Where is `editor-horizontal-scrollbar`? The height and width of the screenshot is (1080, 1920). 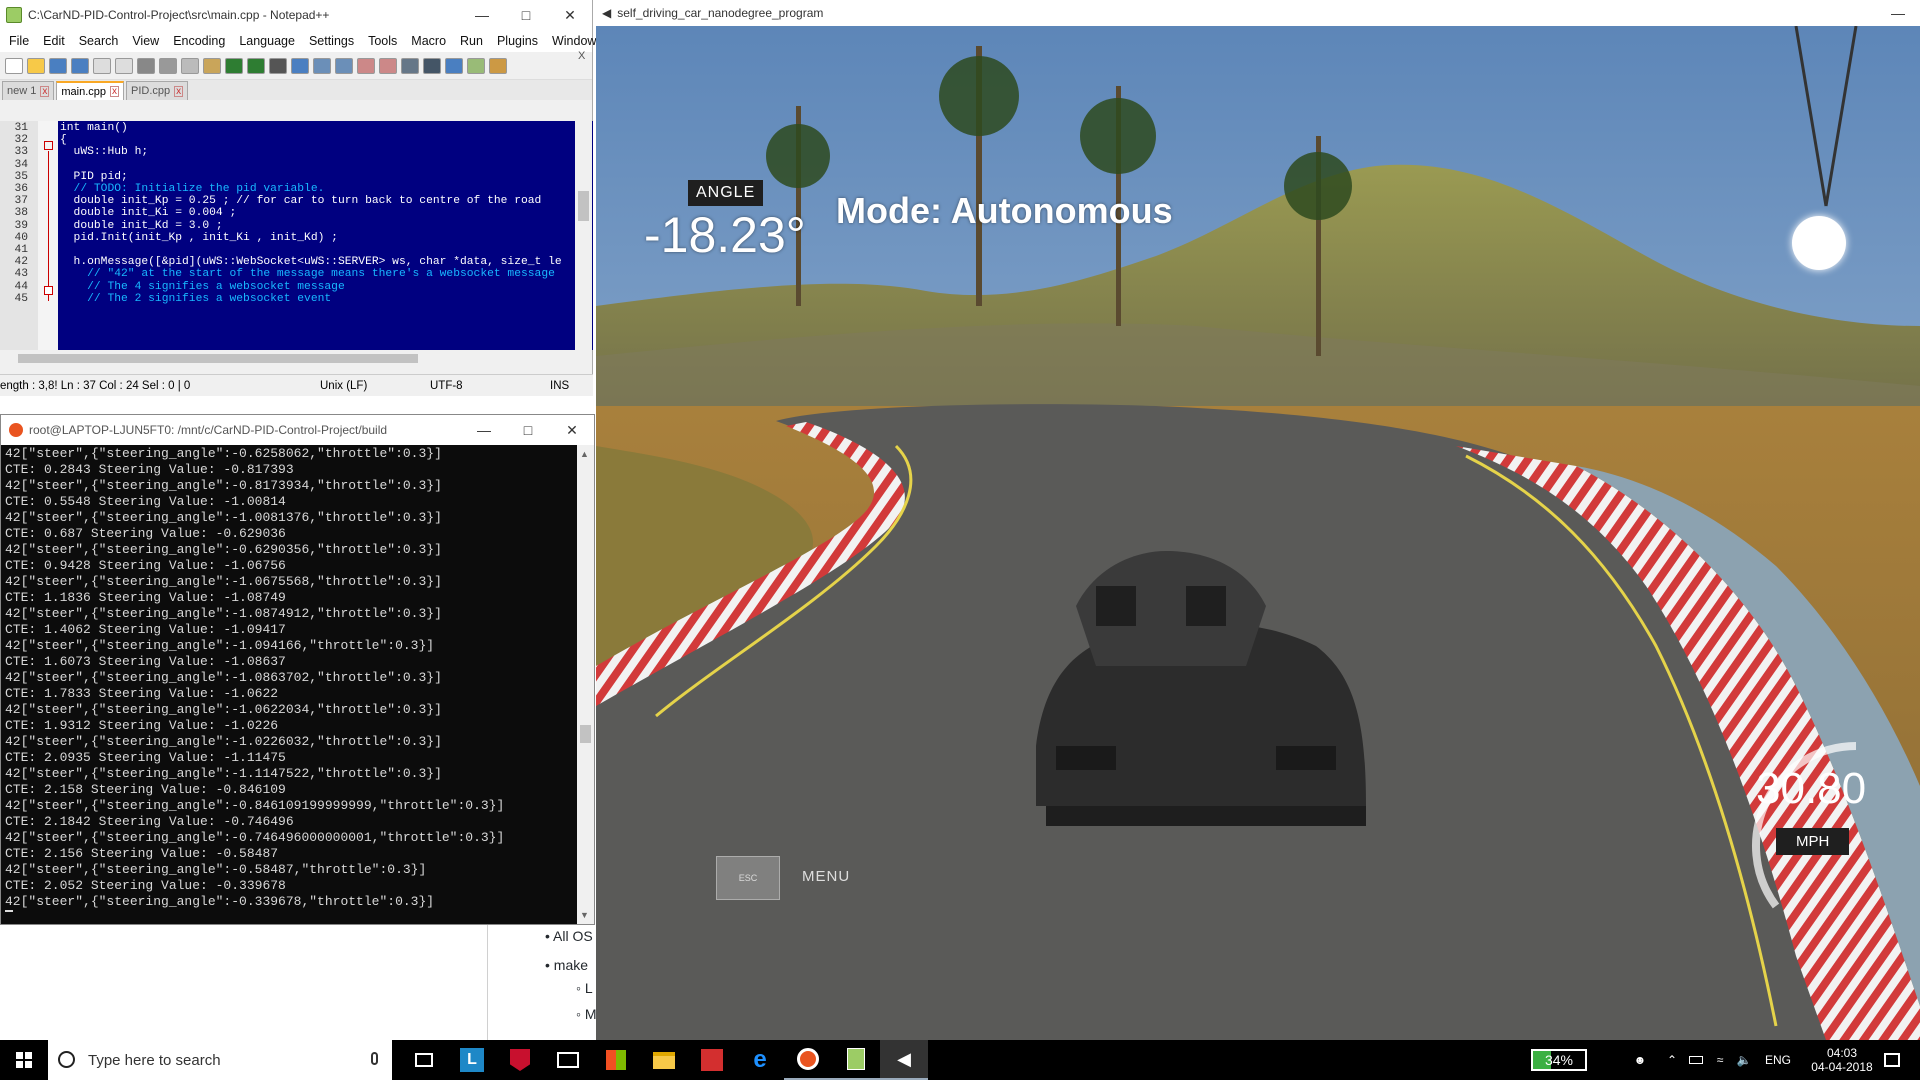 editor-horizontal-scrollbar is located at coordinates (288, 358).